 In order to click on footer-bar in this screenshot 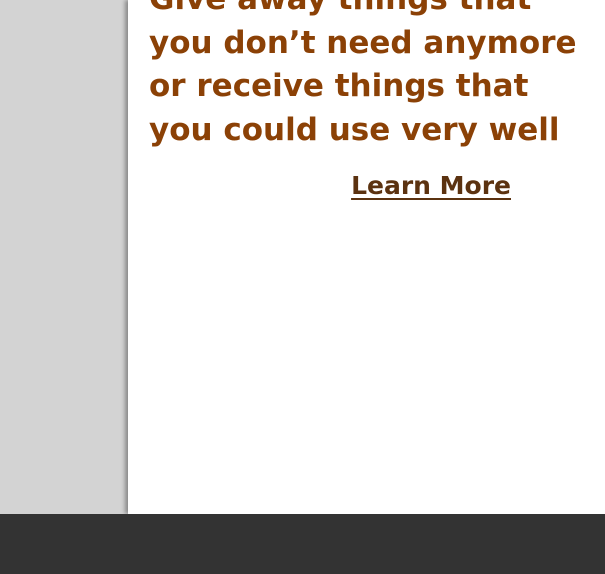, I will do `click(302, 544)`.